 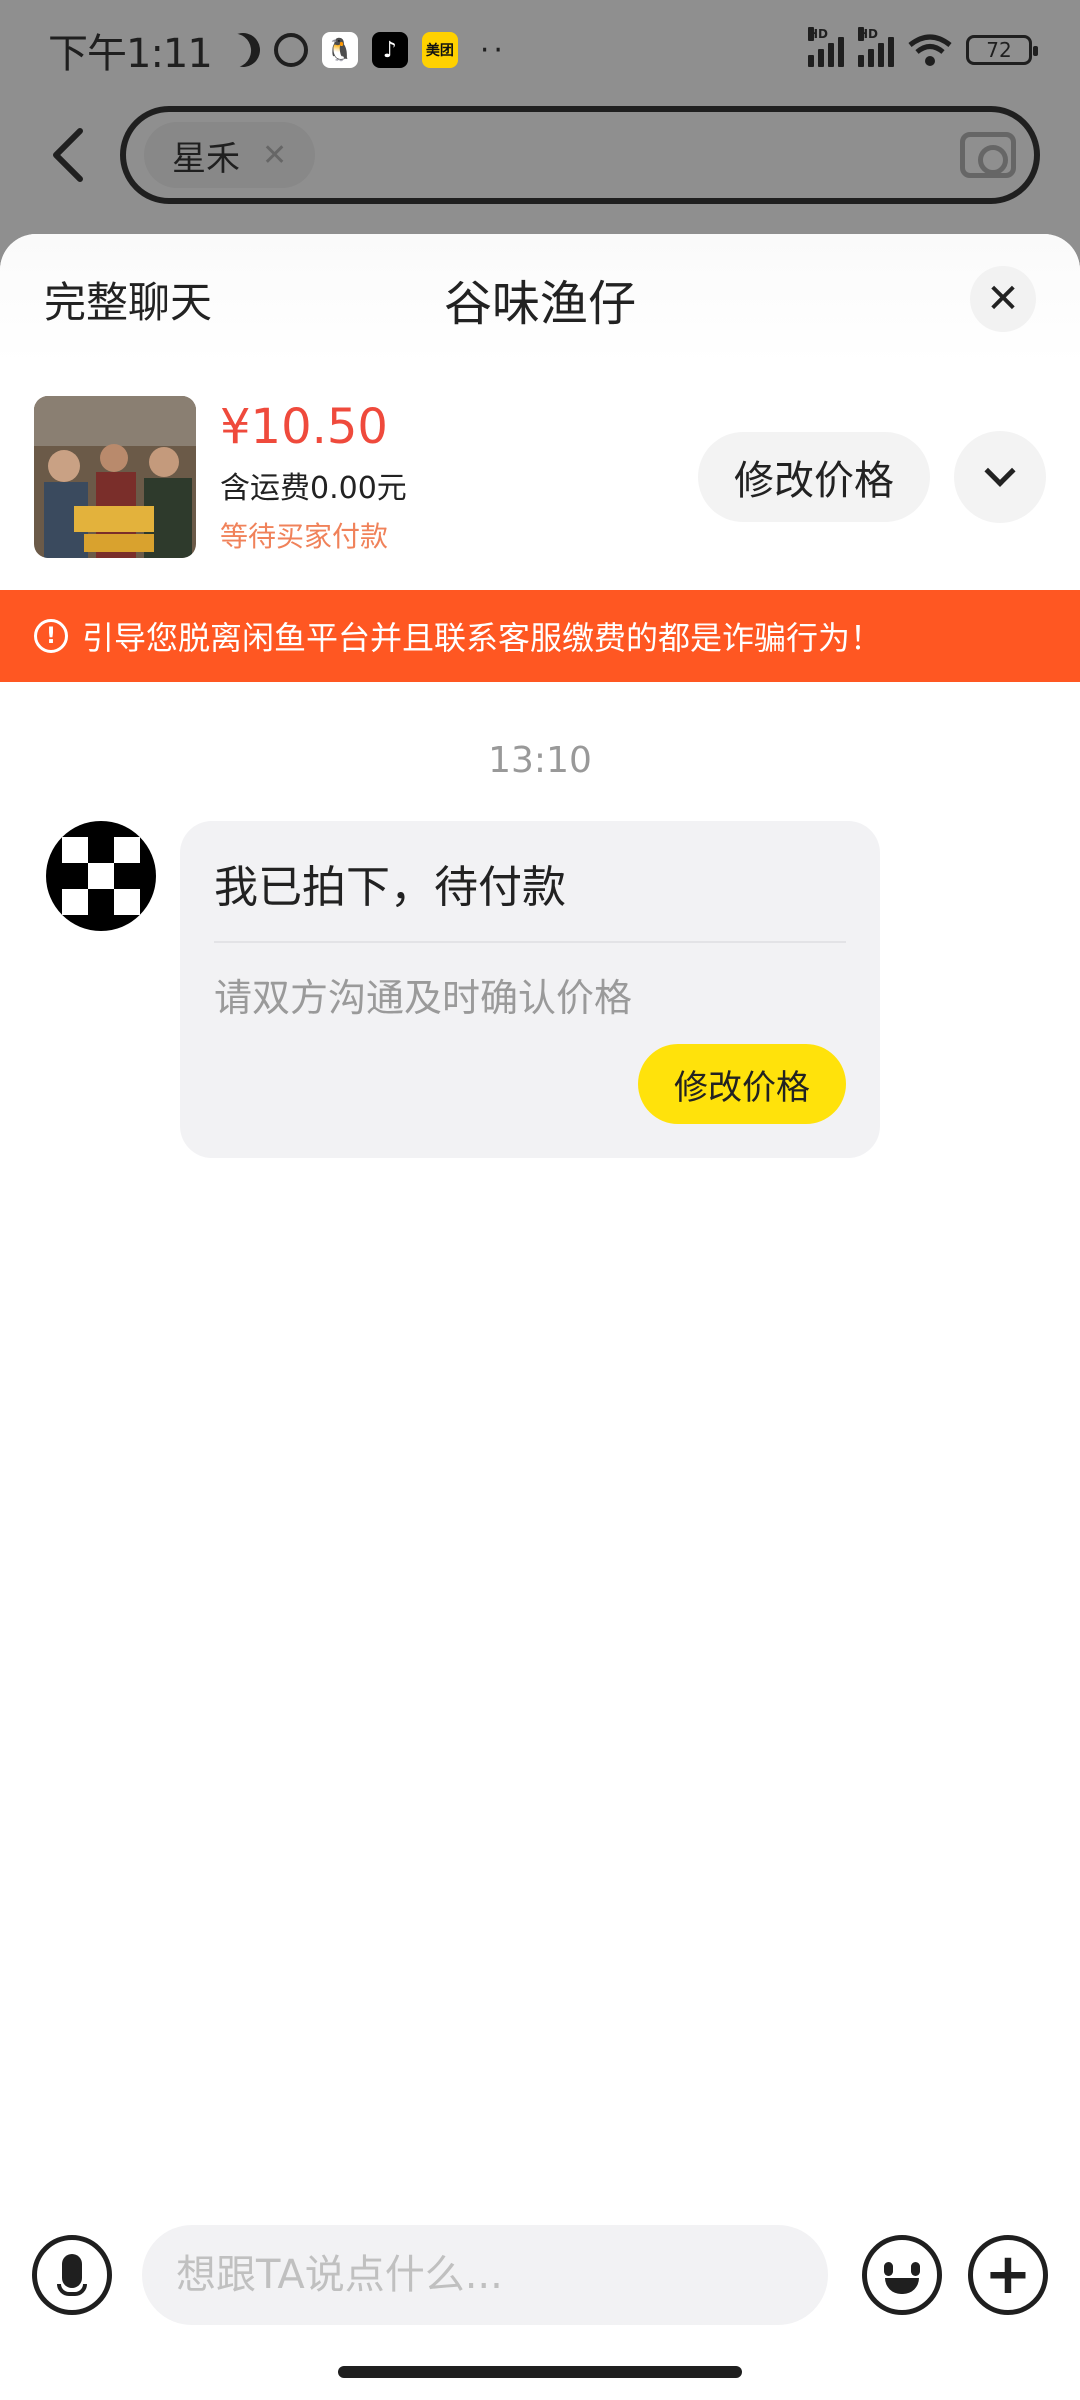 What do you see at coordinates (902, 2269) in the screenshot?
I see `emoji-icon` at bounding box center [902, 2269].